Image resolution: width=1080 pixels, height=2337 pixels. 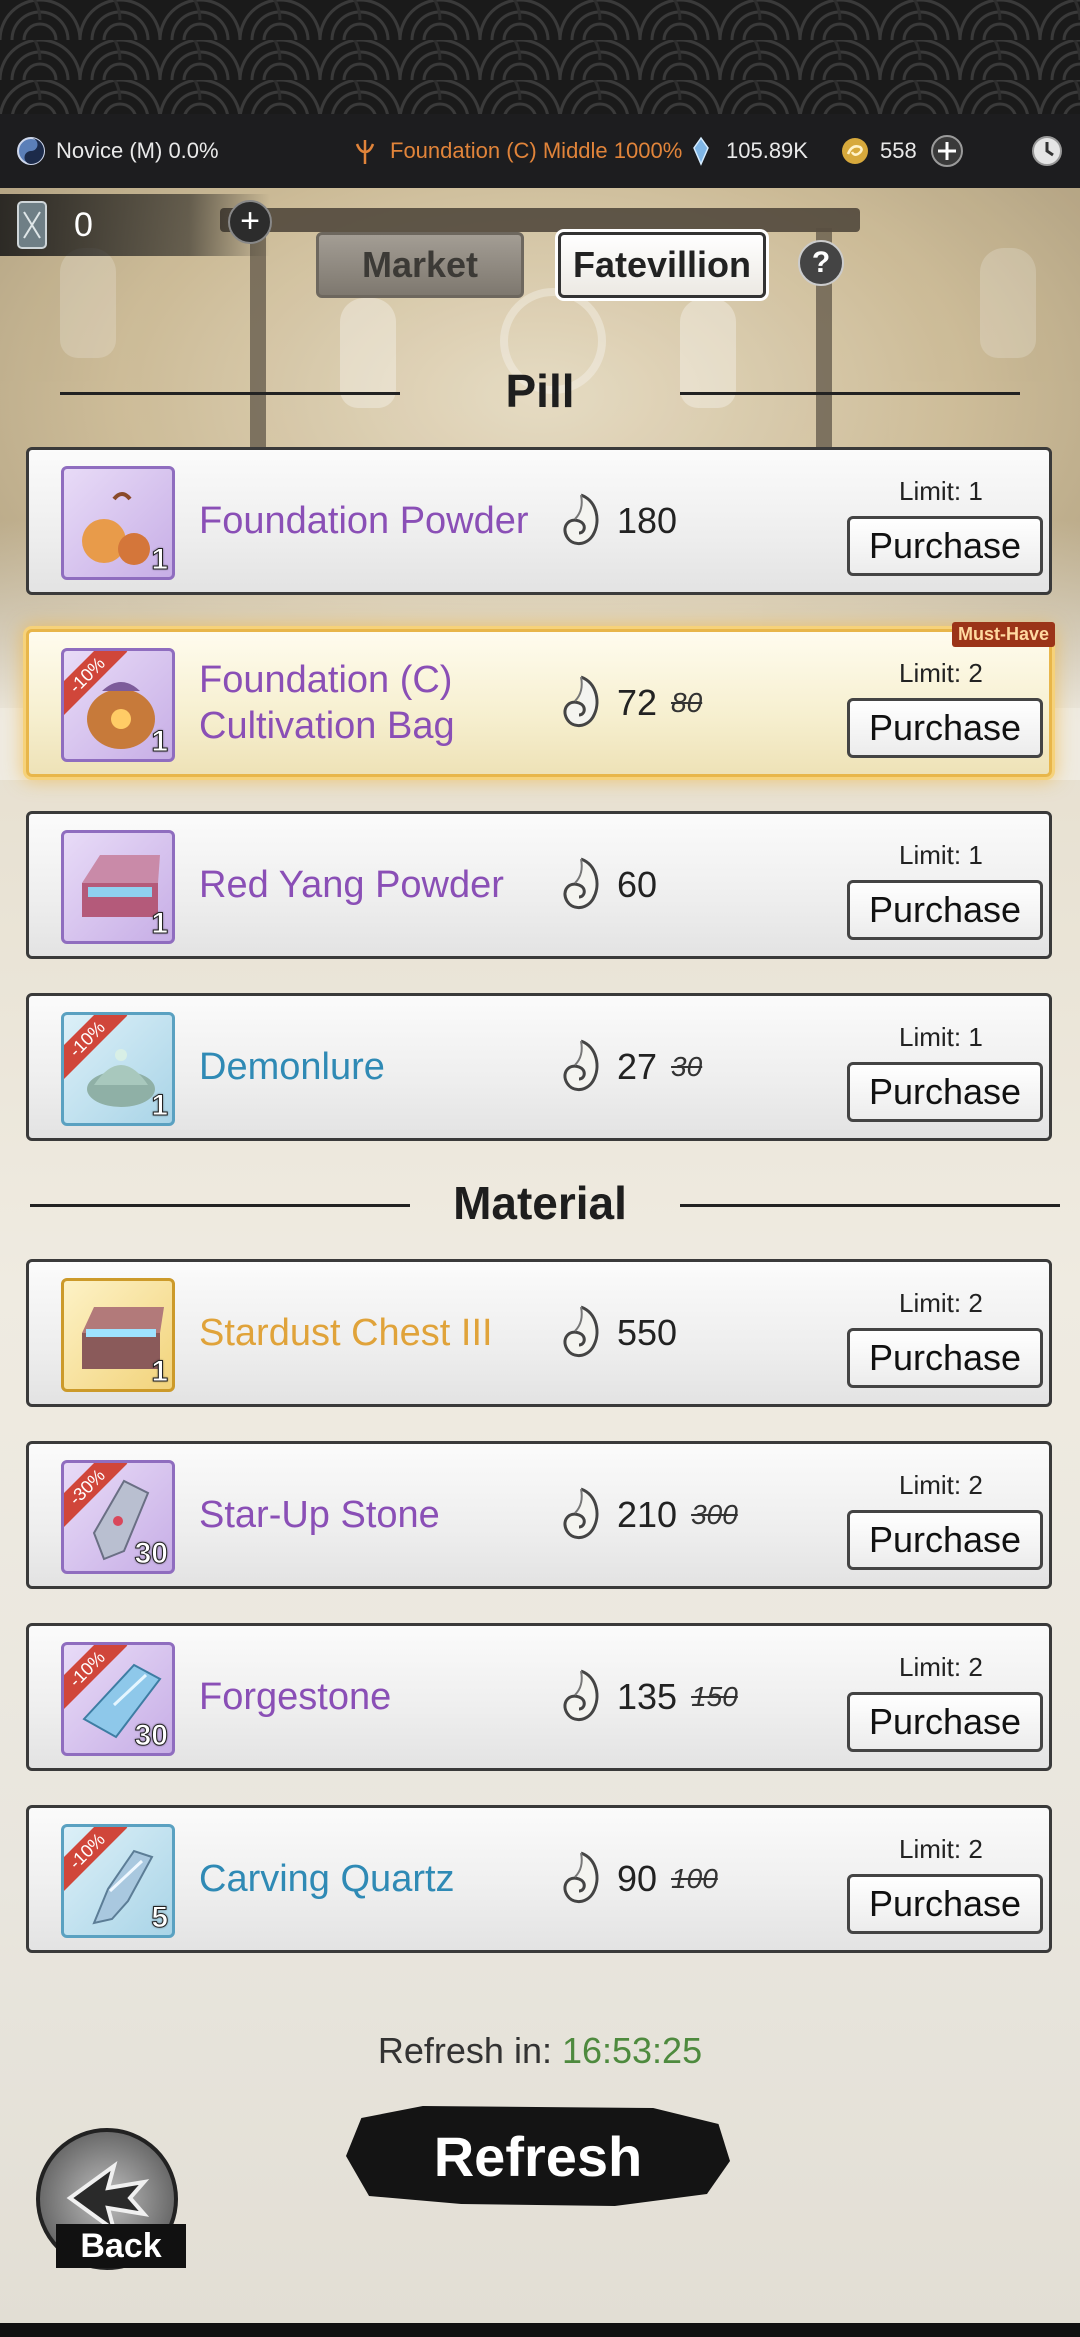 What do you see at coordinates (701, 151) in the screenshot?
I see `crystal-icon` at bounding box center [701, 151].